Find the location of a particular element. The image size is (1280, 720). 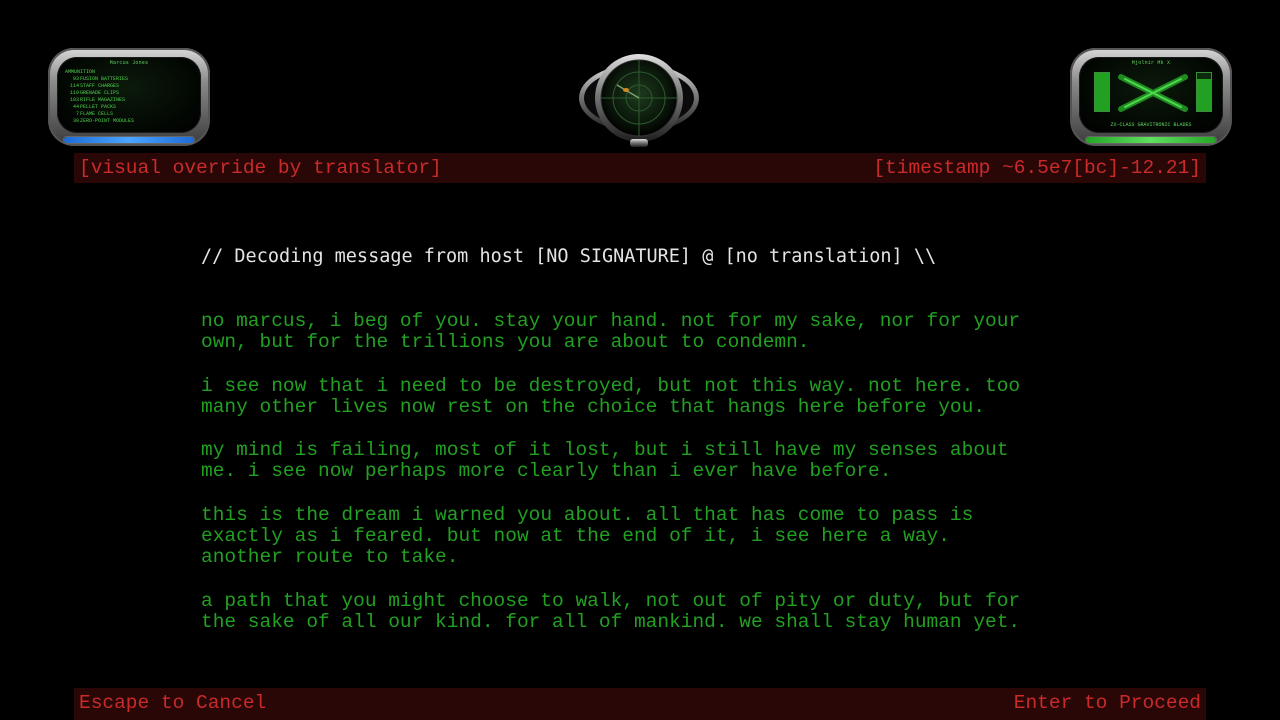

motion-tracker-icon is located at coordinates (639, 100).